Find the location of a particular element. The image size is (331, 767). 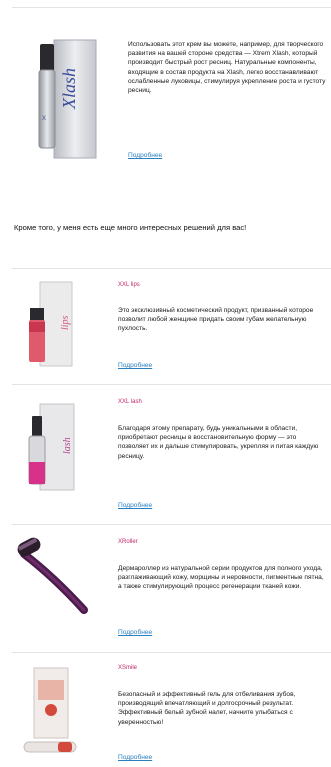

product-image-lash: lash is located at coordinates (49, 448).